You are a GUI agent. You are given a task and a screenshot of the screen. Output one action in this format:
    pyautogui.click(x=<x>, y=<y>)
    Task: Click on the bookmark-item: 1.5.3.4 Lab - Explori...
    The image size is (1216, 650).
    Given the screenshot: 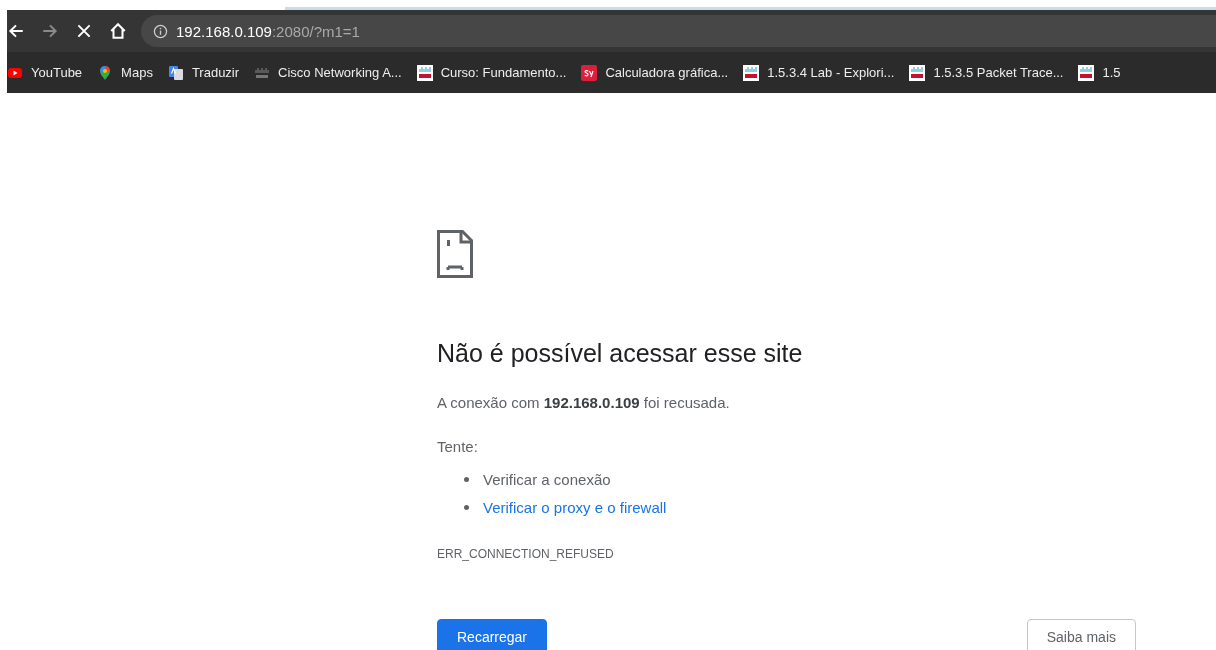 What is the action you would take?
    pyautogui.click(x=819, y=72)
    